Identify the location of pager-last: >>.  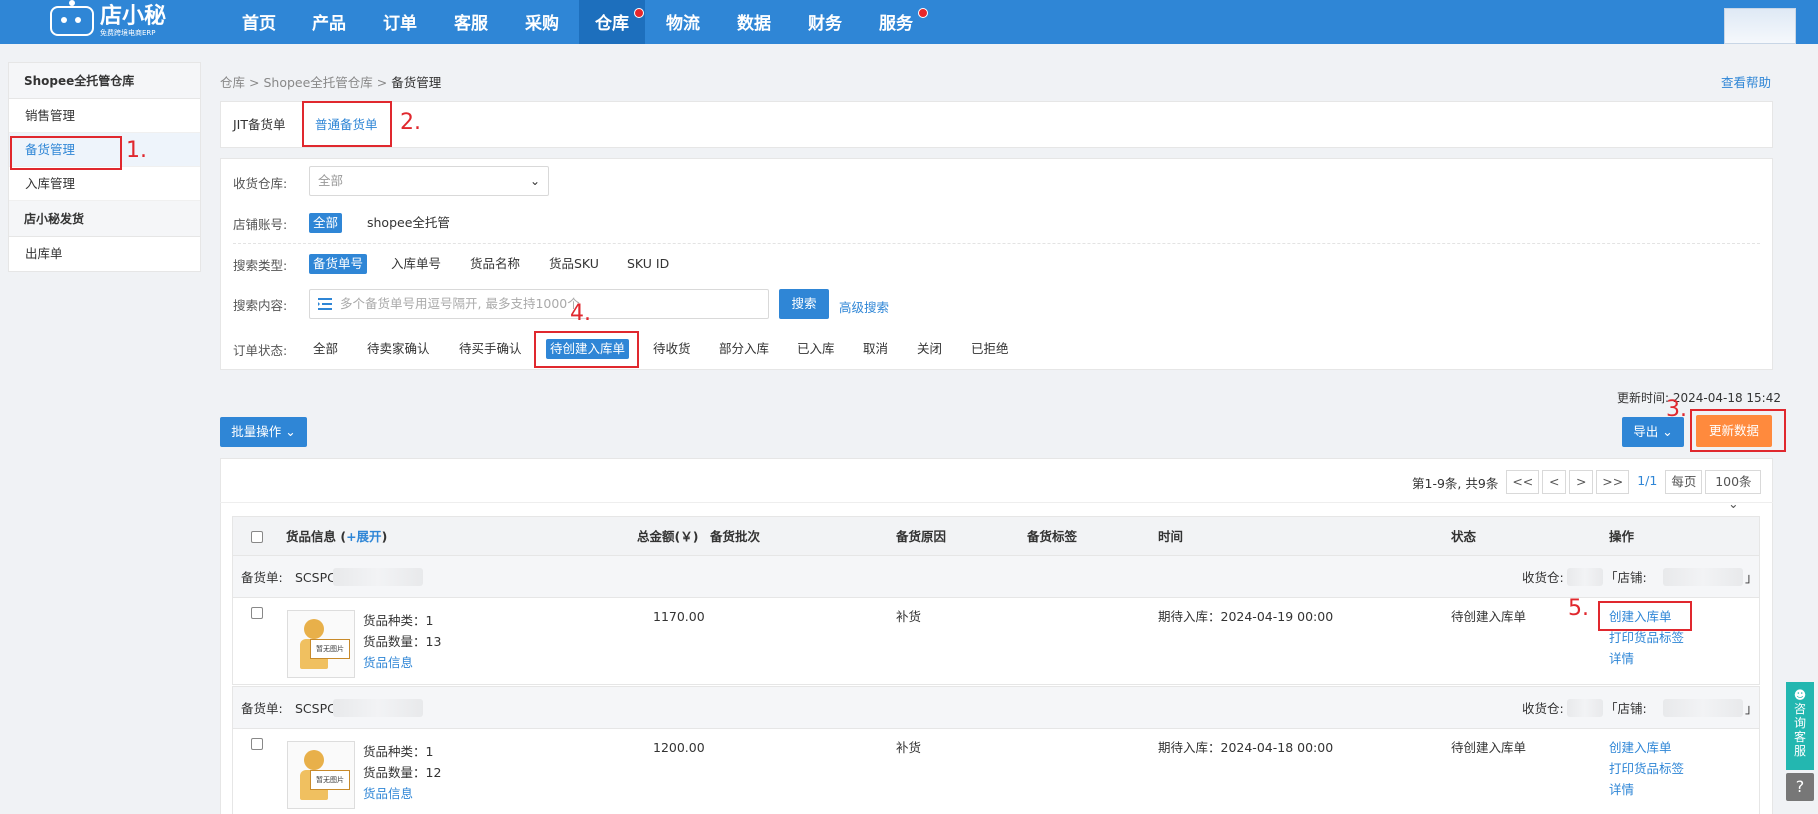
(1613, 482).